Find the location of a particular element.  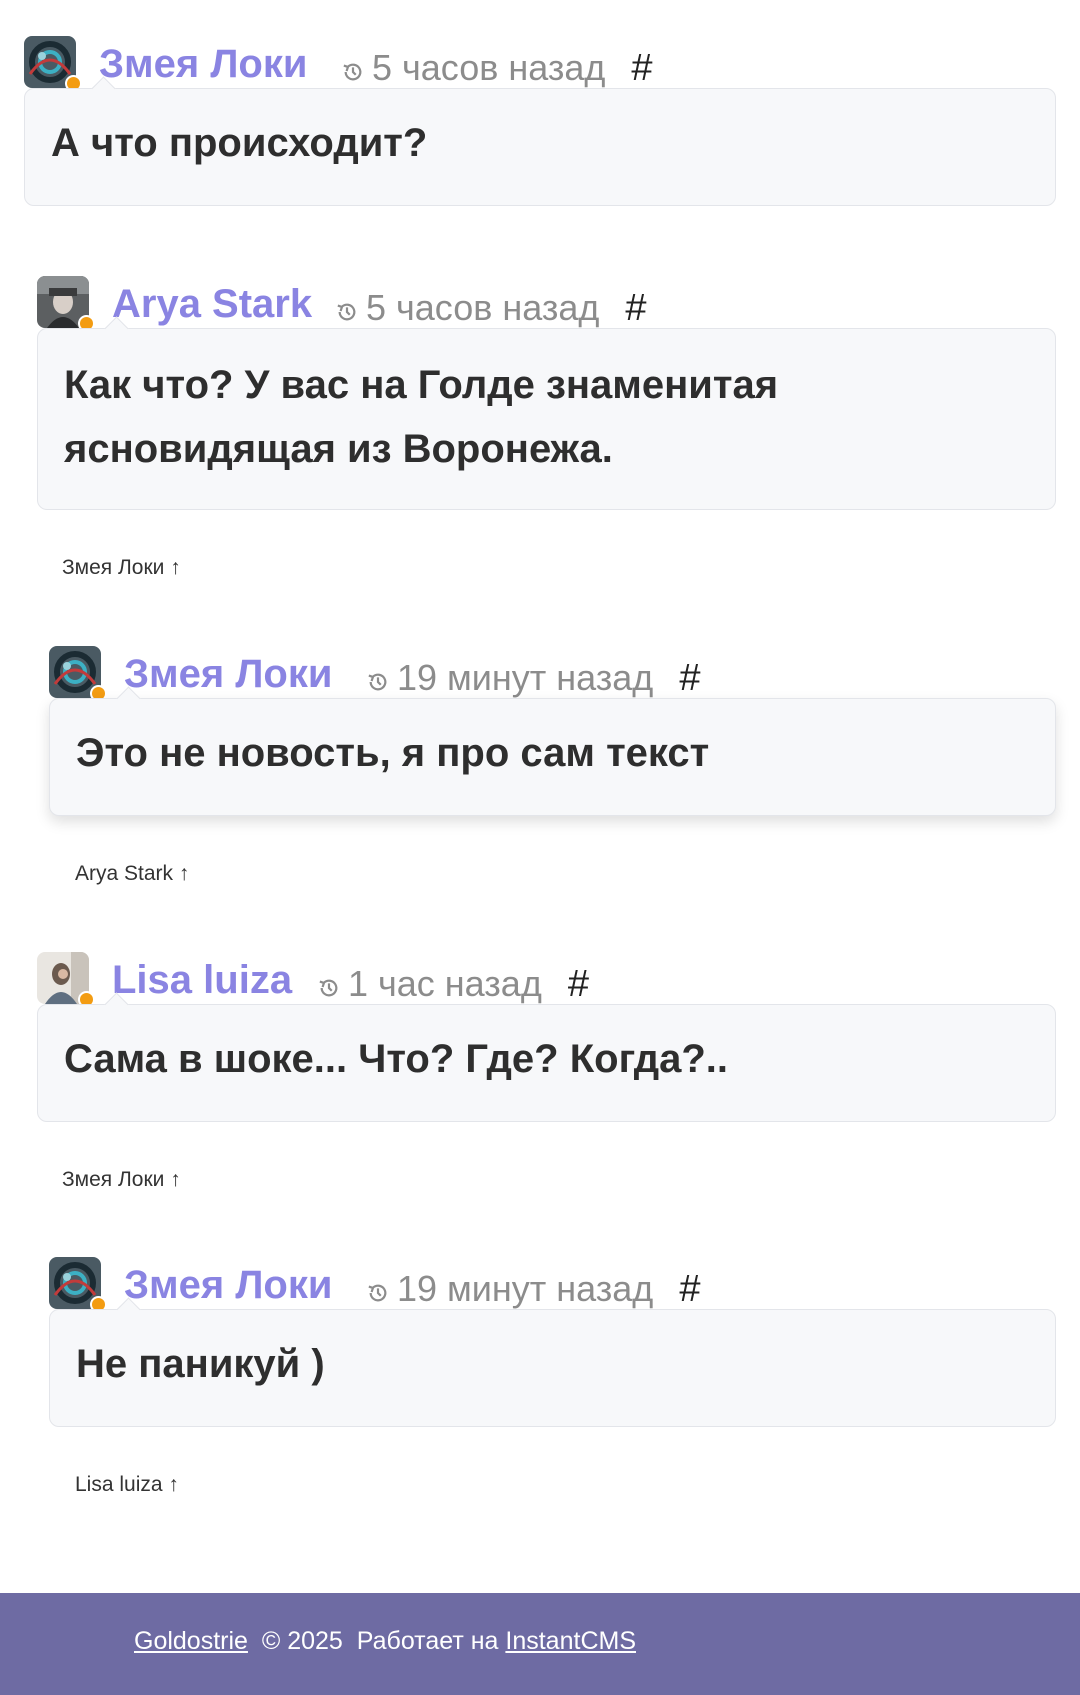

comment-header: Змея Локи 5 часов назад # is located at coordinates (540, 55).